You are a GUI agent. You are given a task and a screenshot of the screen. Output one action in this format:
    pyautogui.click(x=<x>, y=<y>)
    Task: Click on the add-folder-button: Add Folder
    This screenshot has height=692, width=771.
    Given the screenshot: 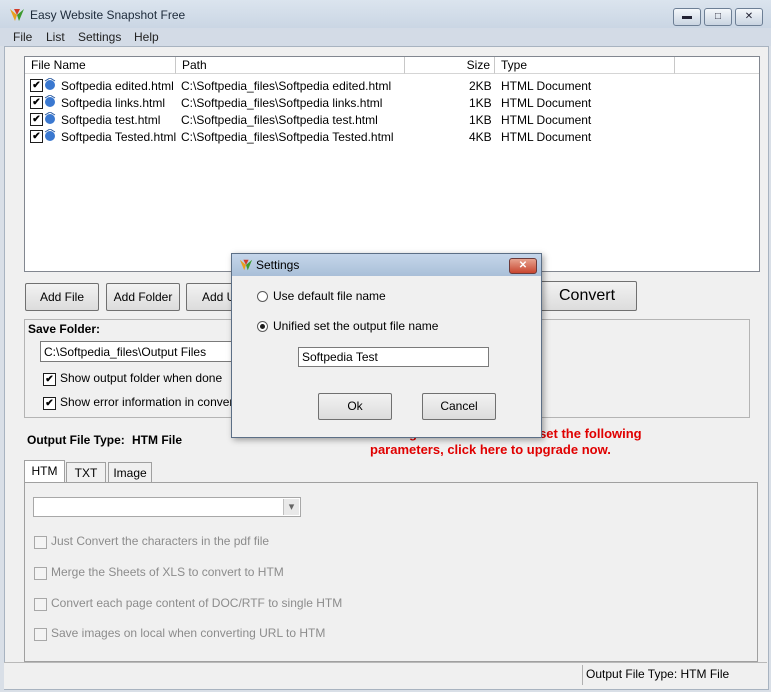 What is the action you would take?
    pyautogui.click(x=143, y=297)
    